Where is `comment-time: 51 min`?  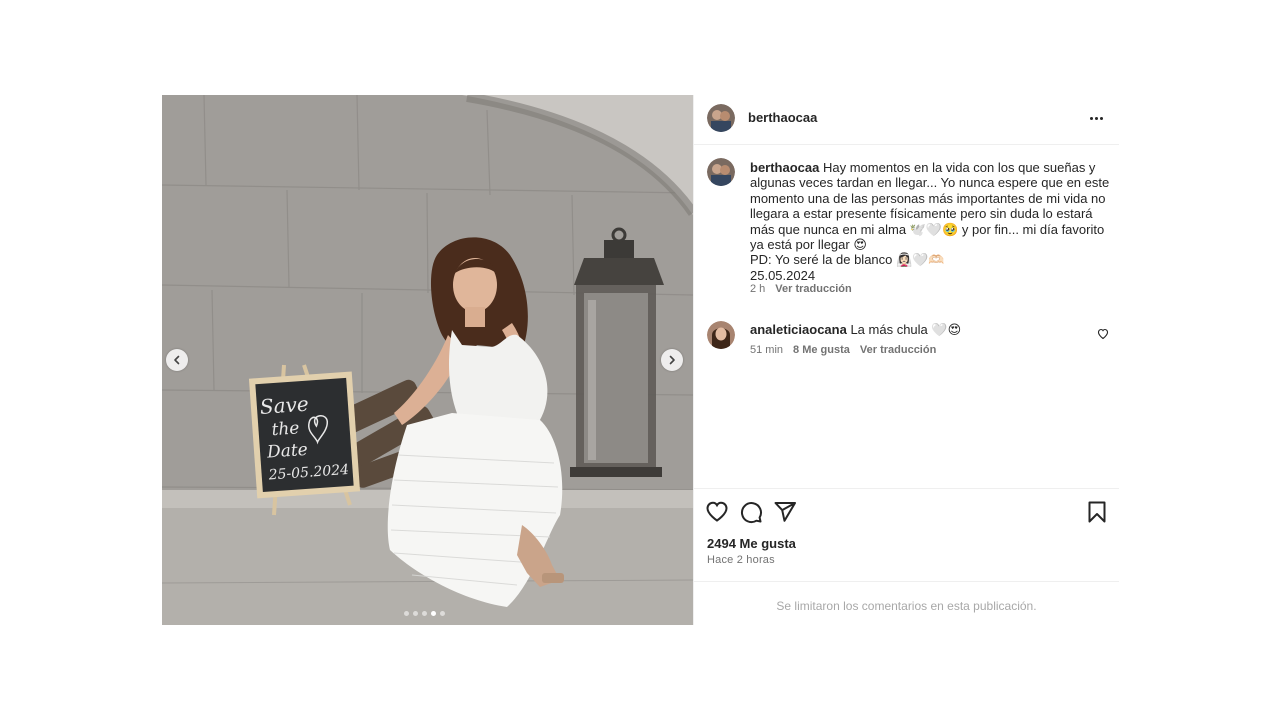
comment-time: 51 min is located at coordinates (766, 350).